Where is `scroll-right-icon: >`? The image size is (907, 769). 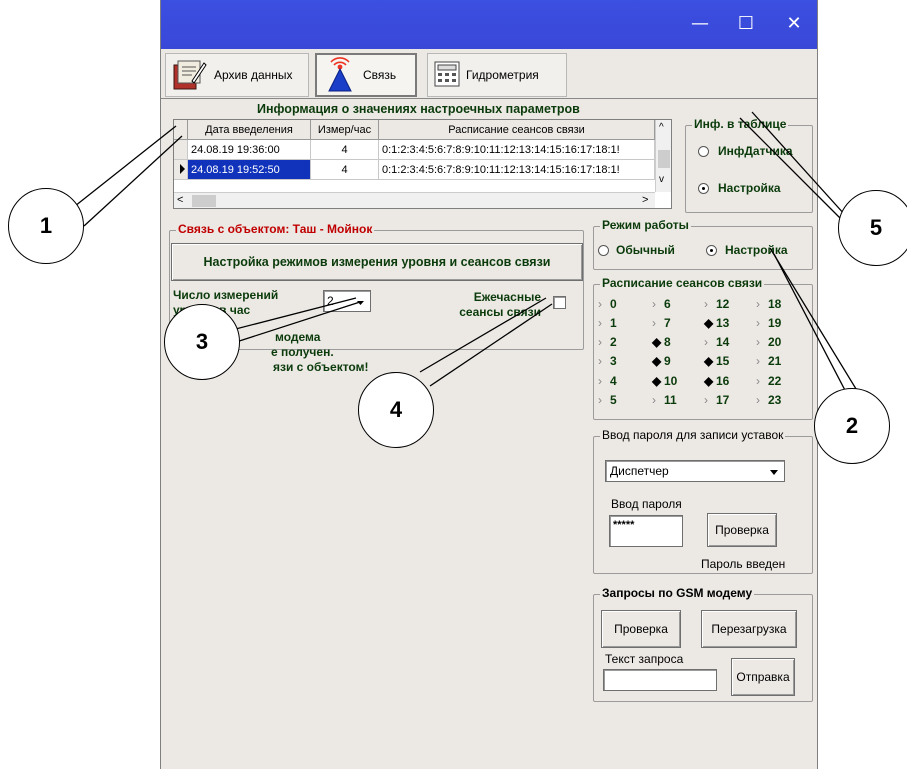
scroll-right-icon: > is located at coordinates (645, 200).